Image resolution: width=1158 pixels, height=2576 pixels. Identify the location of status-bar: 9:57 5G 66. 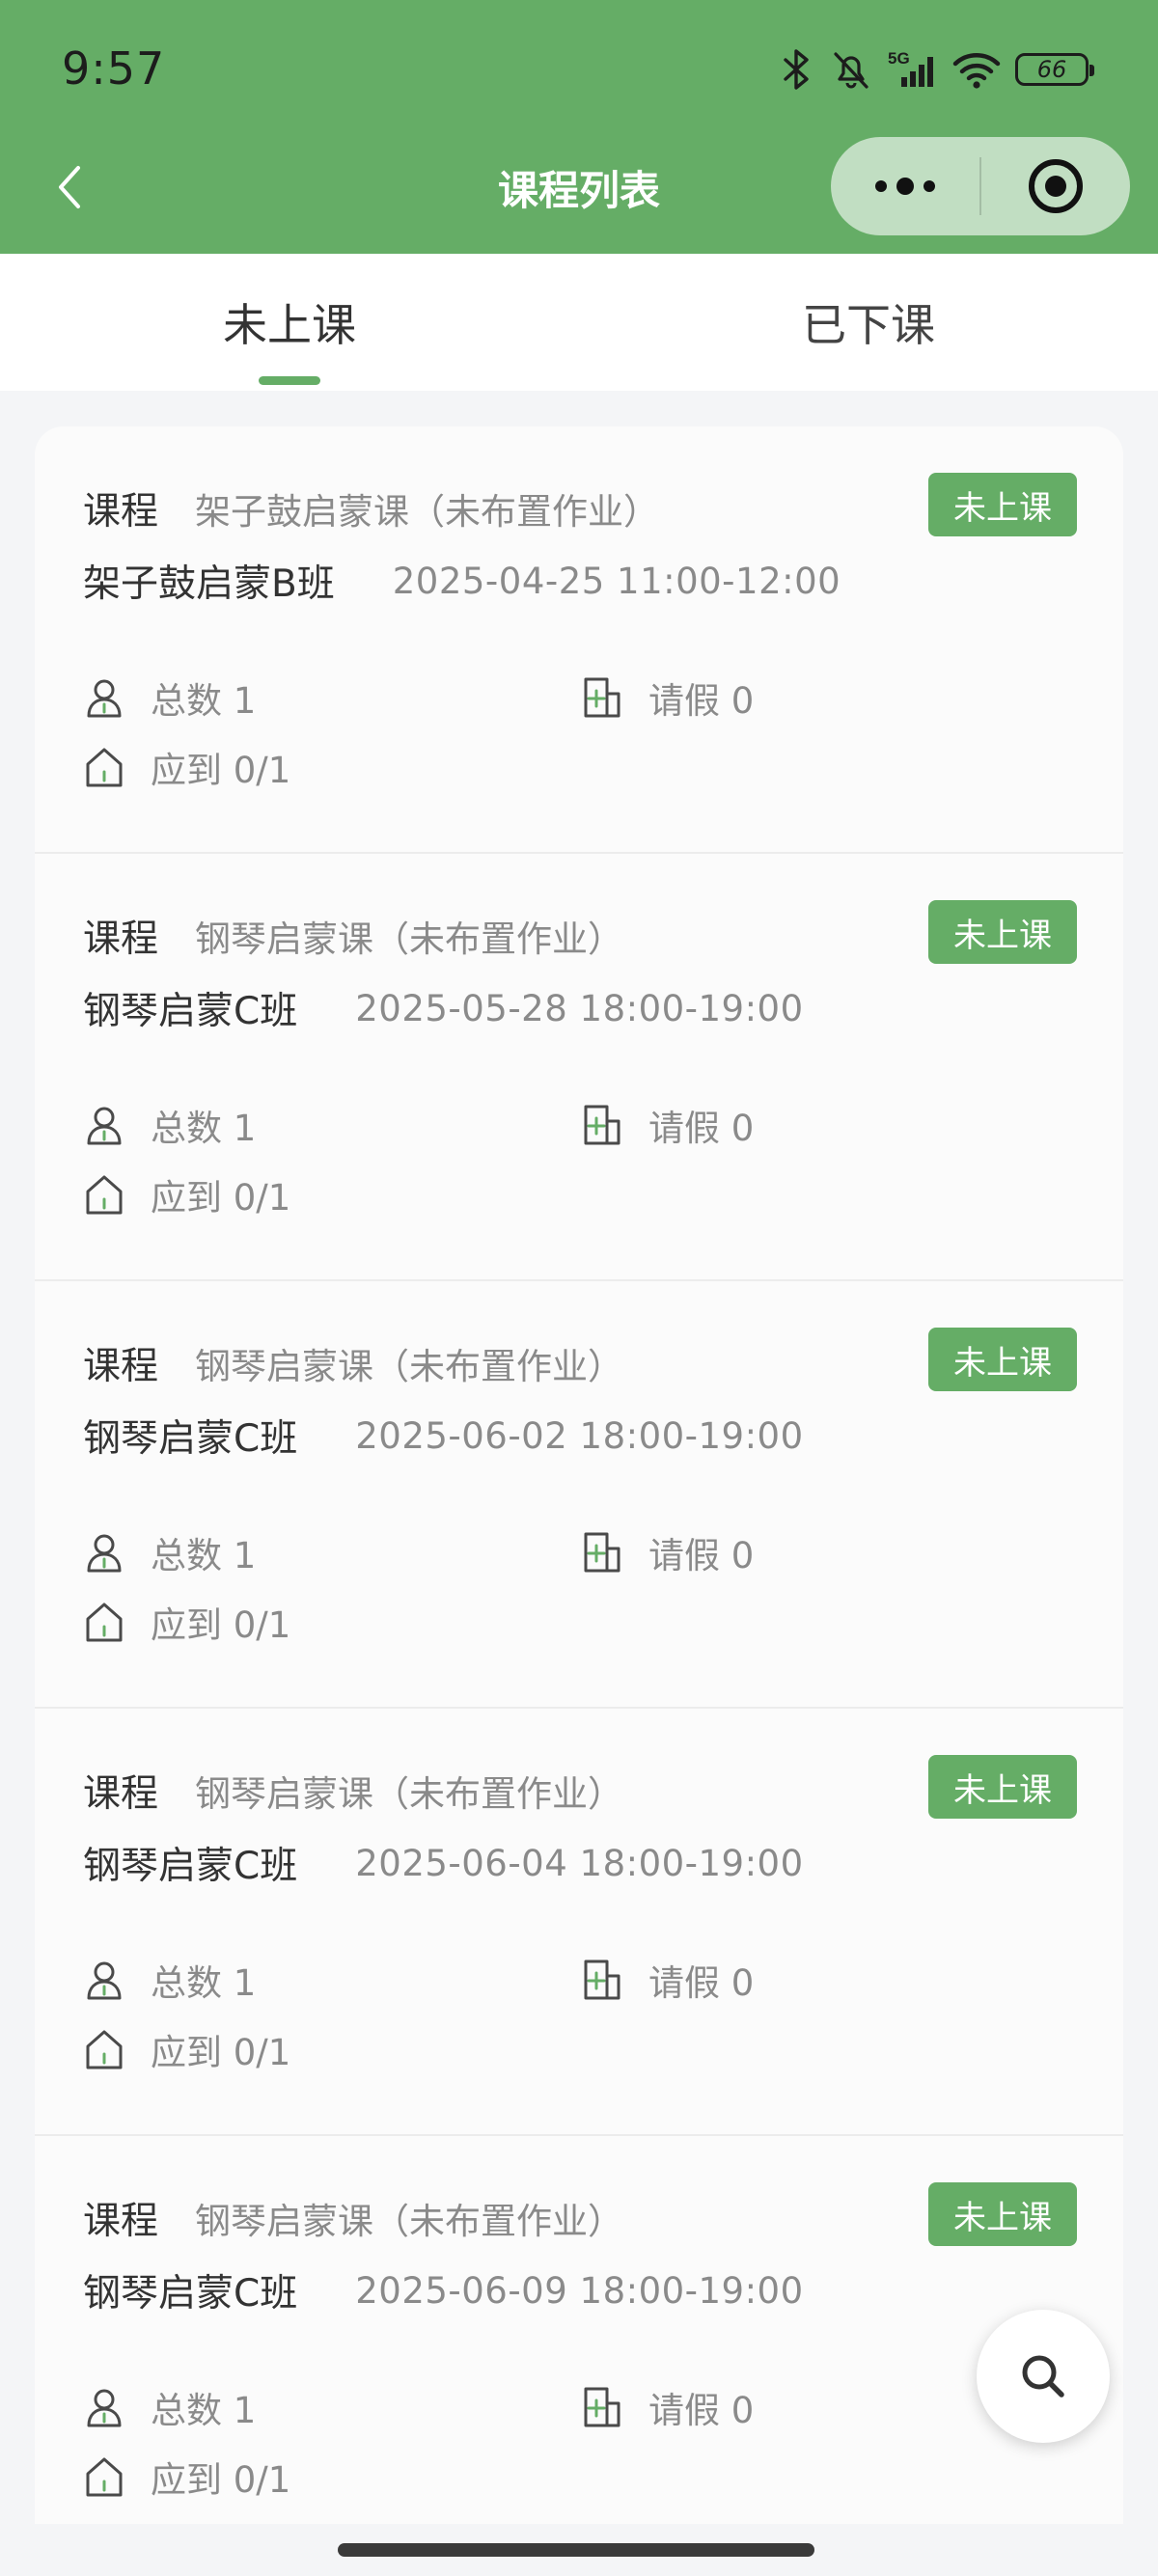
(579, 67).